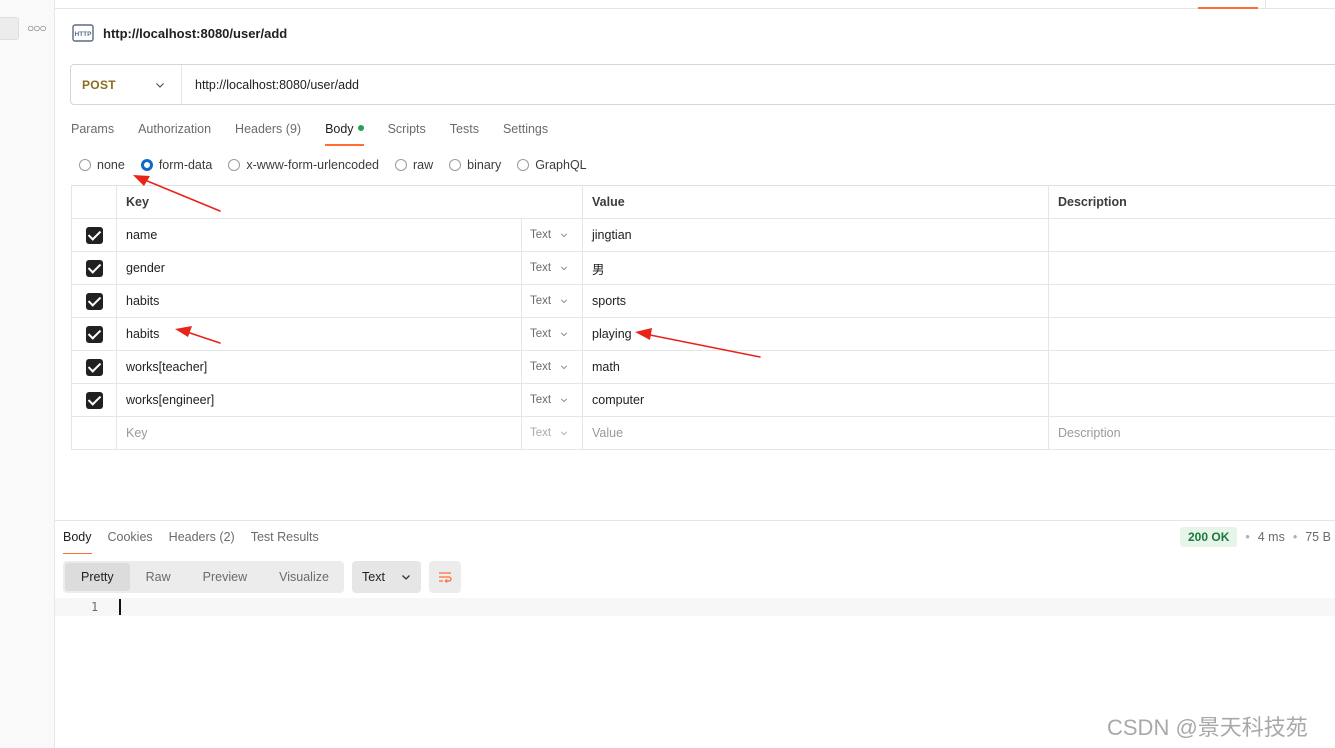 The width and height of the screenshot is (1335, 748). I want to click on value-cell: math, so click(816, 367).